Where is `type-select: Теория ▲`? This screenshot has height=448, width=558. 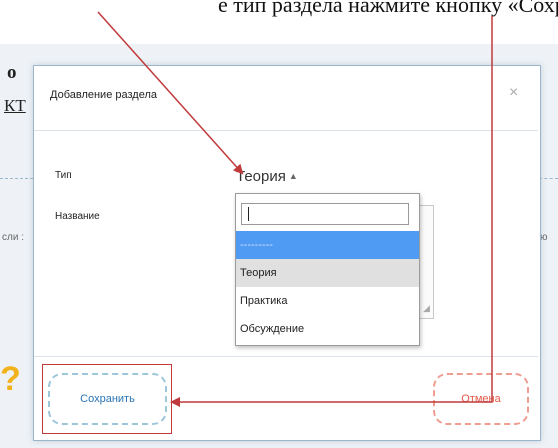
type-select: Теория ▲ is located at coordinates (267, 176).